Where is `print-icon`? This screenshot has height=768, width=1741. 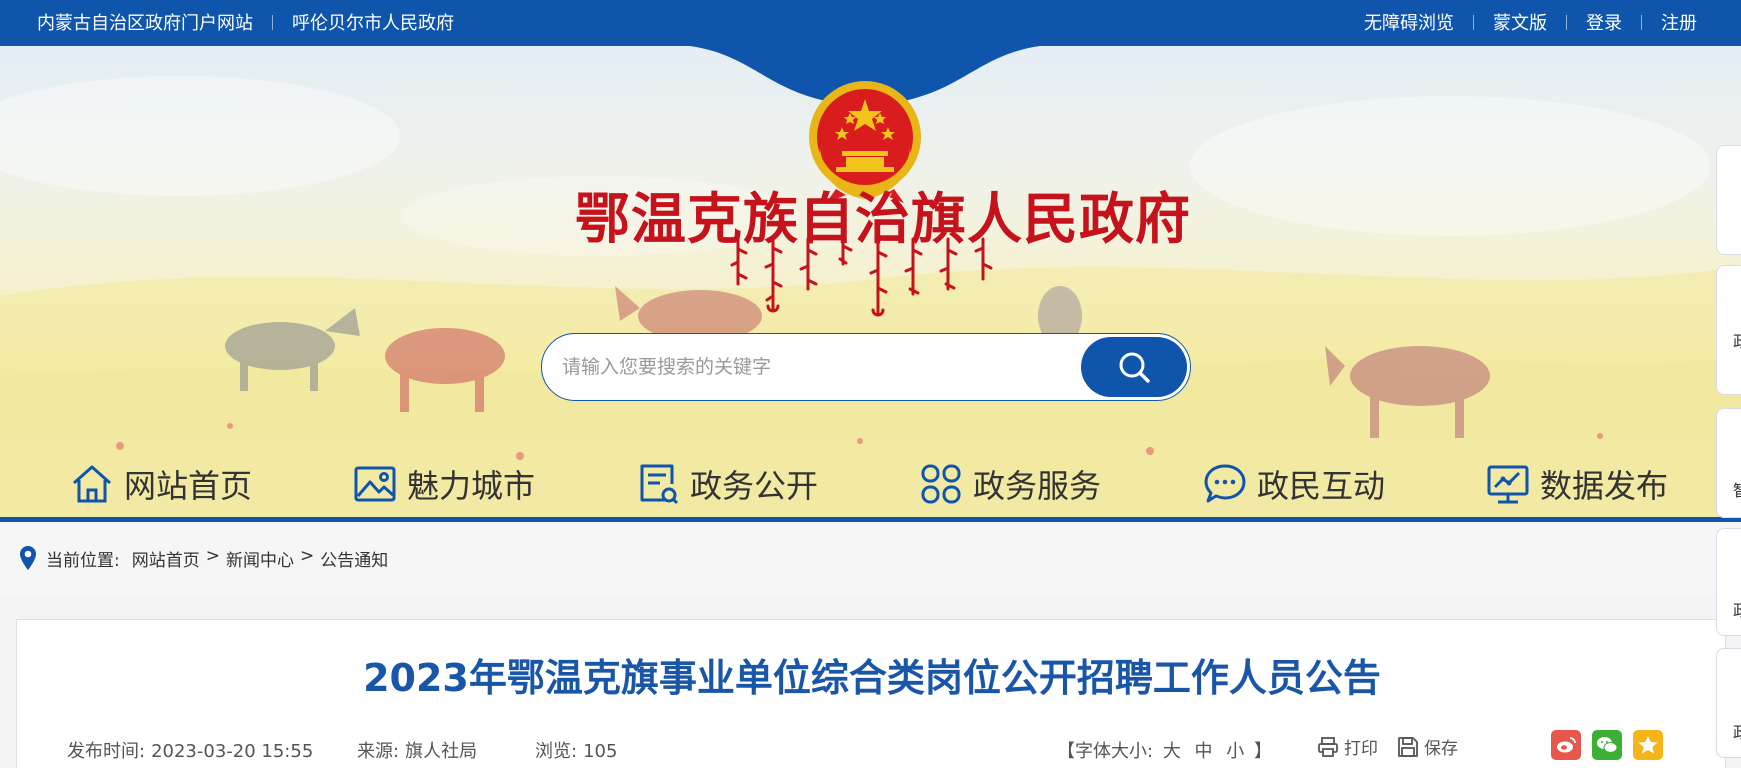 print-icon is located at coordinates (1328, 746).